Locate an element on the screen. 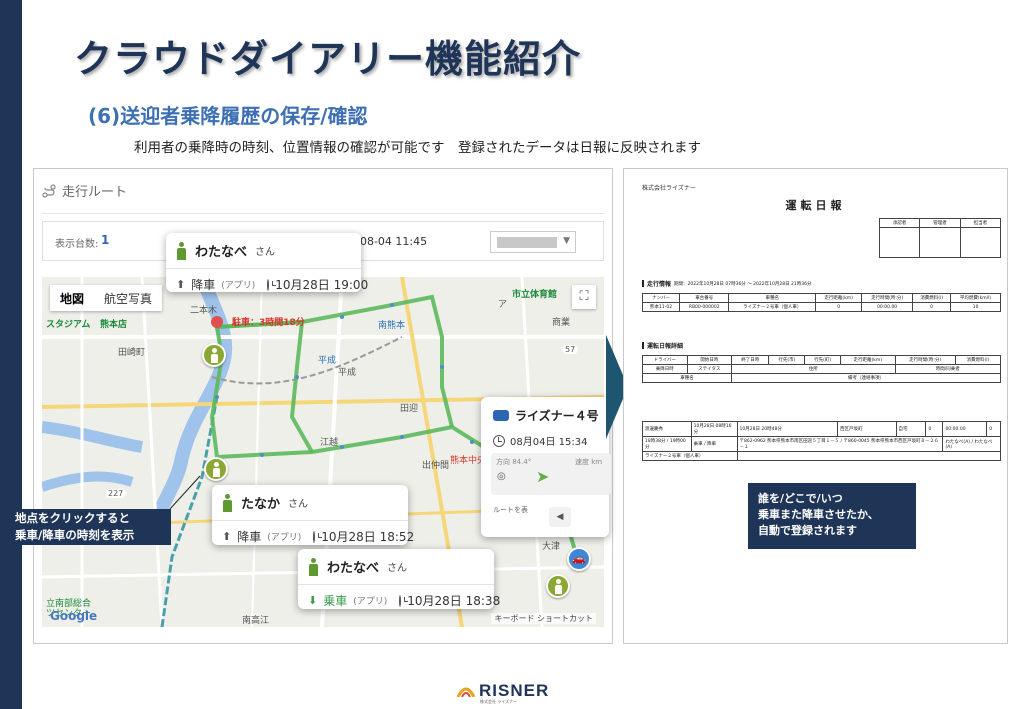 The height and width of the screenshot is (709, 1024). passenger-name: たなか is located at coordinates (261, 504).